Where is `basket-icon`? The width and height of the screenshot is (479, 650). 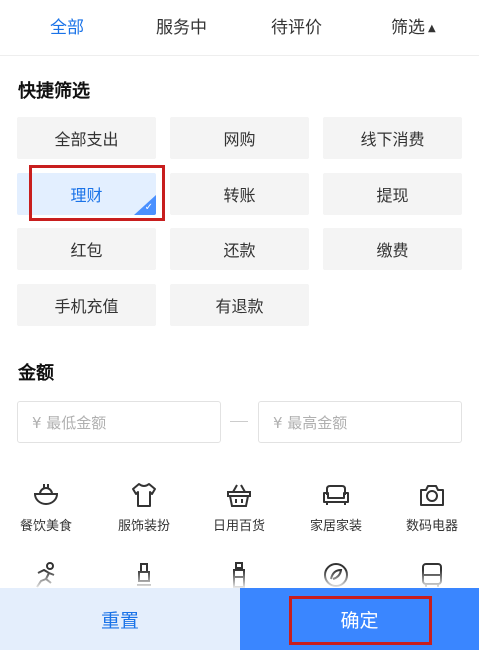
basket-icon is located at coordinates (239, 495).